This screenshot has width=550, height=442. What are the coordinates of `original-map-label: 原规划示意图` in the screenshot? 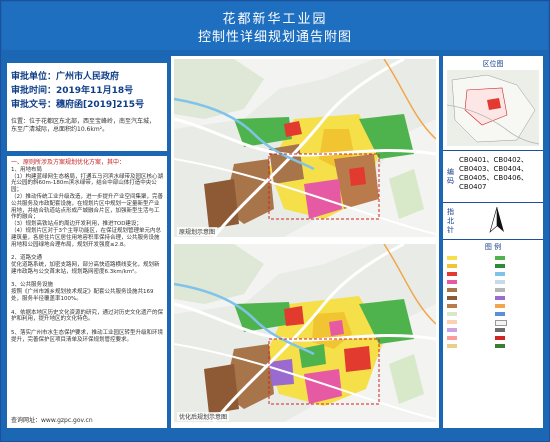 It's located at (197, 231).